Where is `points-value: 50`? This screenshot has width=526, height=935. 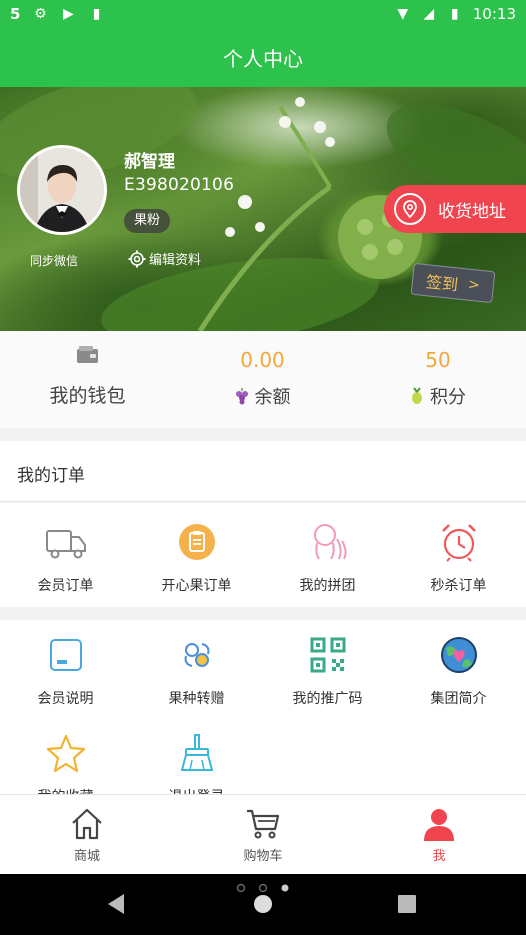 points-value: 50 is located at coordinates (438, 360).